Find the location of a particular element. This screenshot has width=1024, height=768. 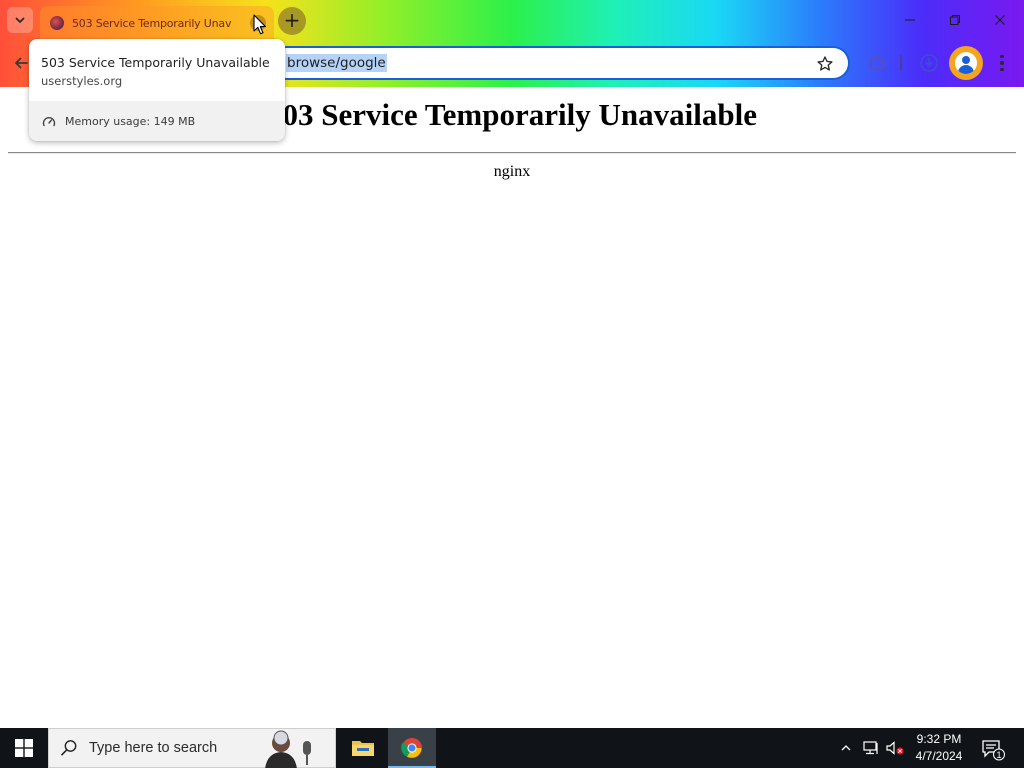

extensions-button is located at coordinates (877, 63).